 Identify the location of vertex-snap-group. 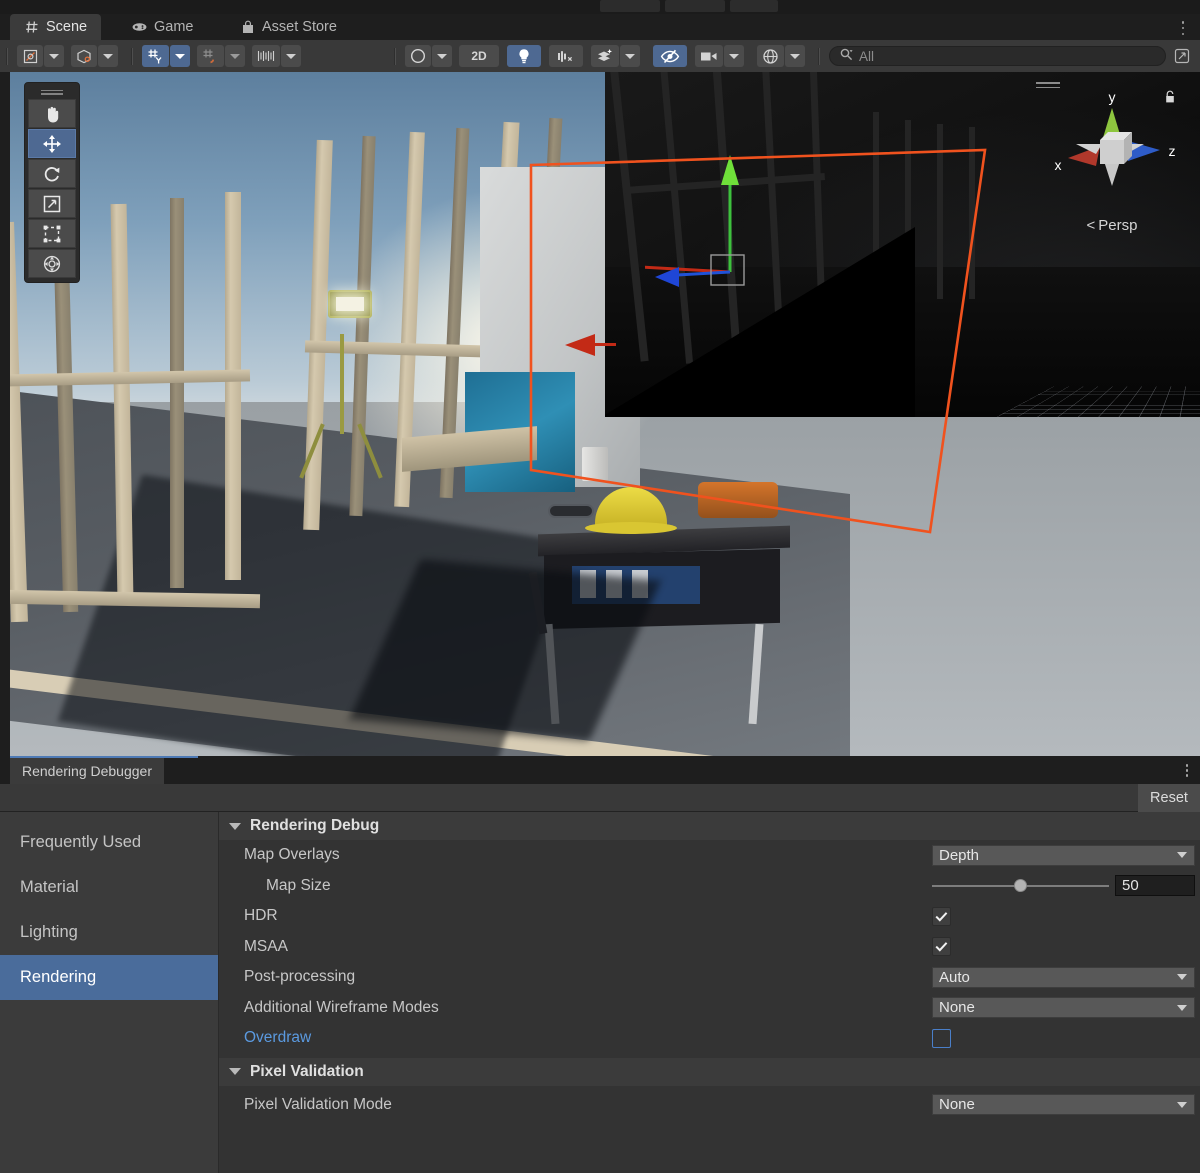
(277, 56).